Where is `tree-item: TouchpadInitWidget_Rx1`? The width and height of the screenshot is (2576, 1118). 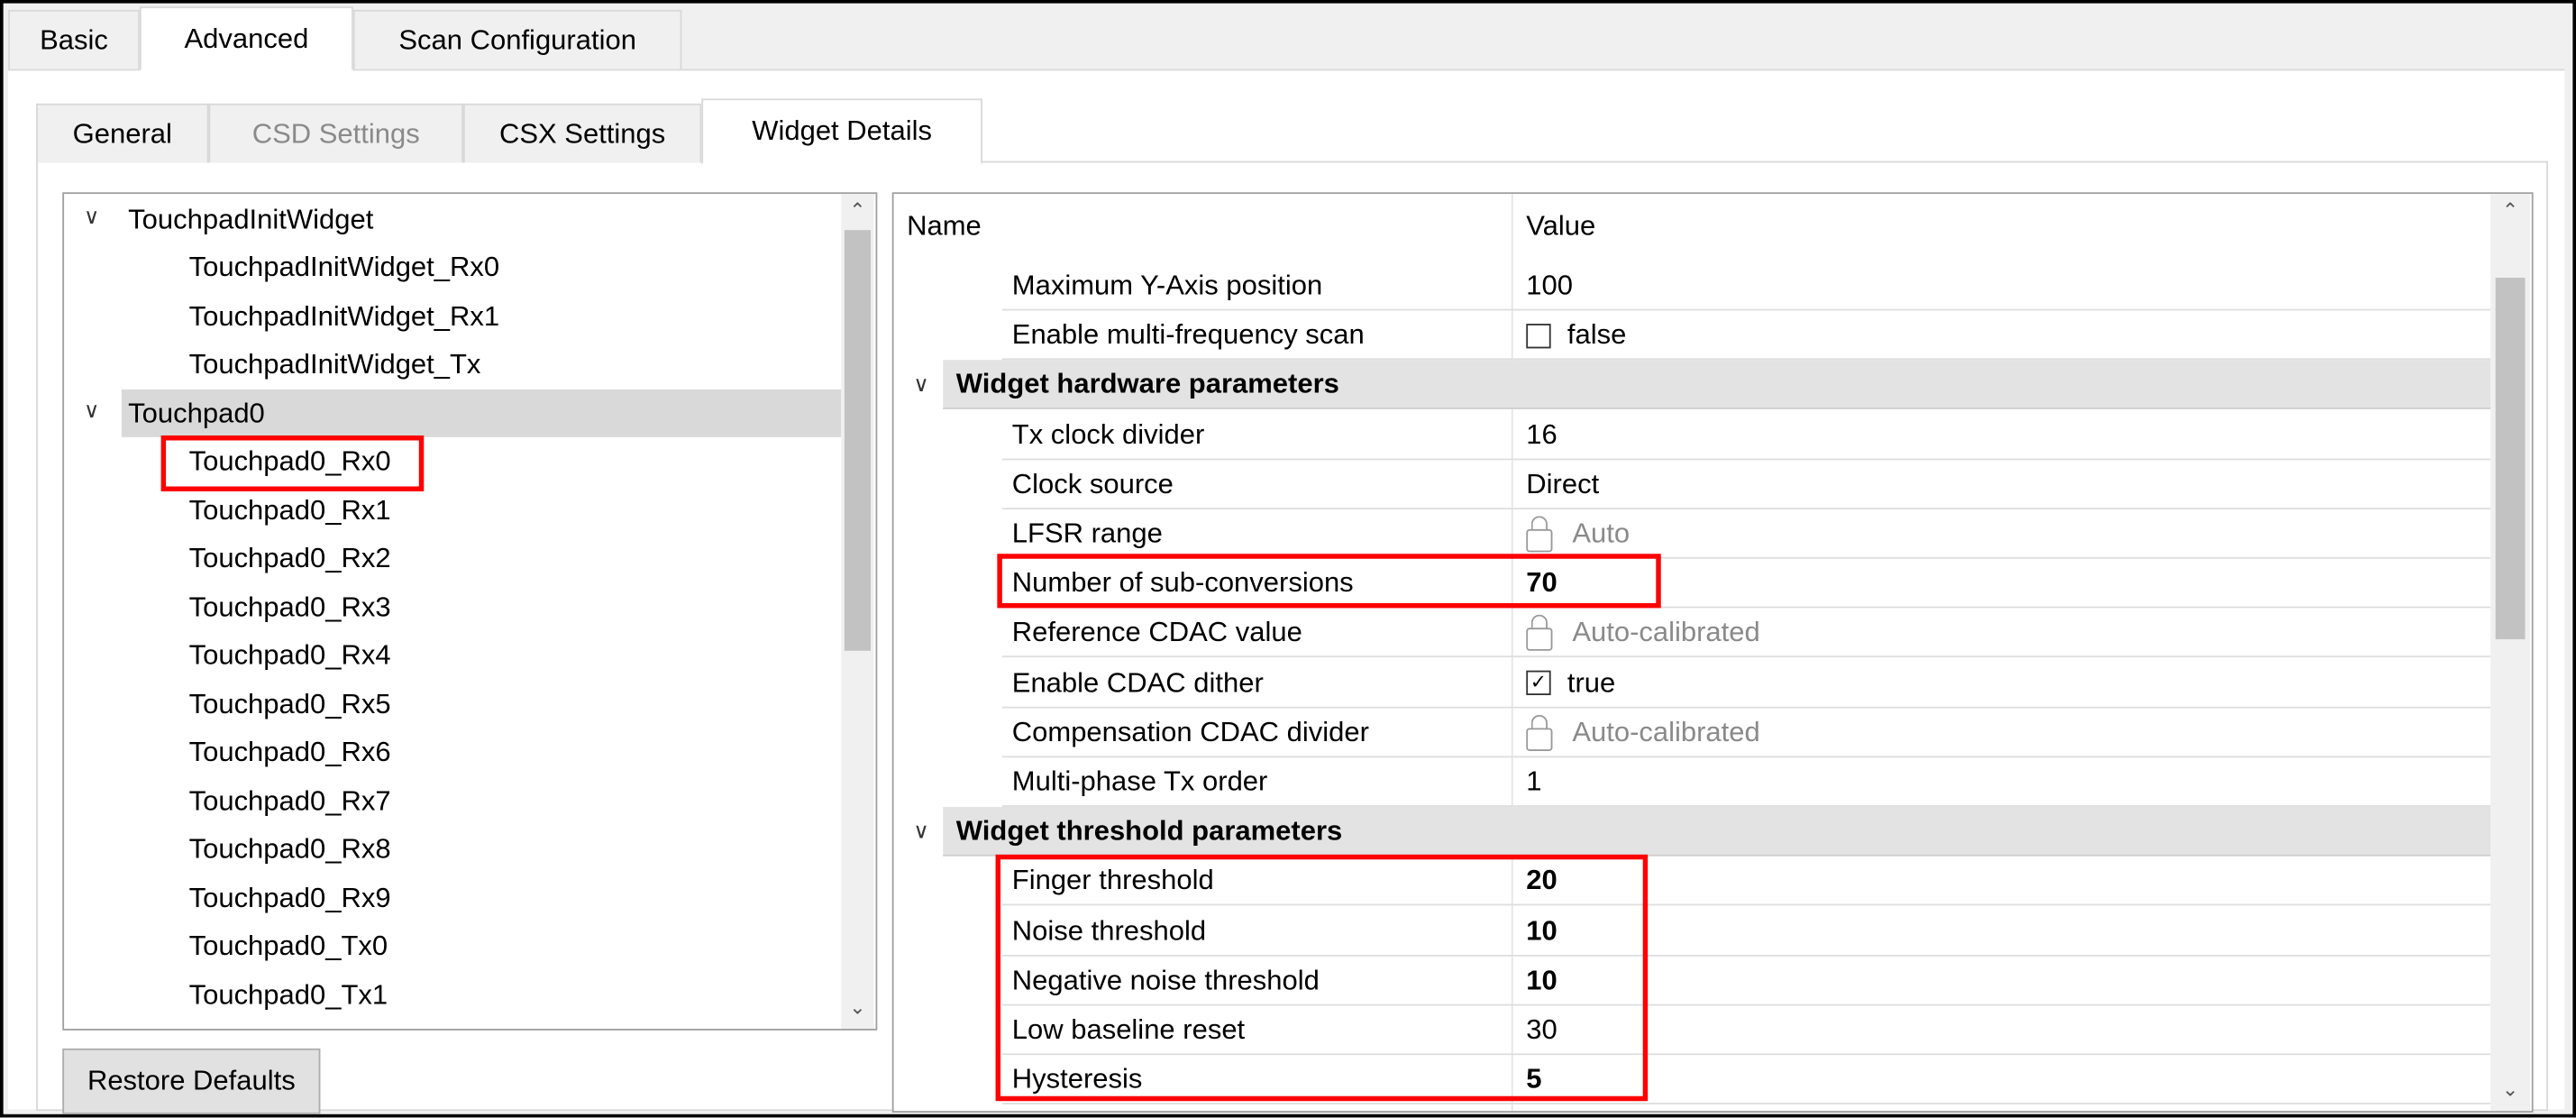
tree-item: TouchpadInitWidget_Rx1 is located at coordinates (341, 316).